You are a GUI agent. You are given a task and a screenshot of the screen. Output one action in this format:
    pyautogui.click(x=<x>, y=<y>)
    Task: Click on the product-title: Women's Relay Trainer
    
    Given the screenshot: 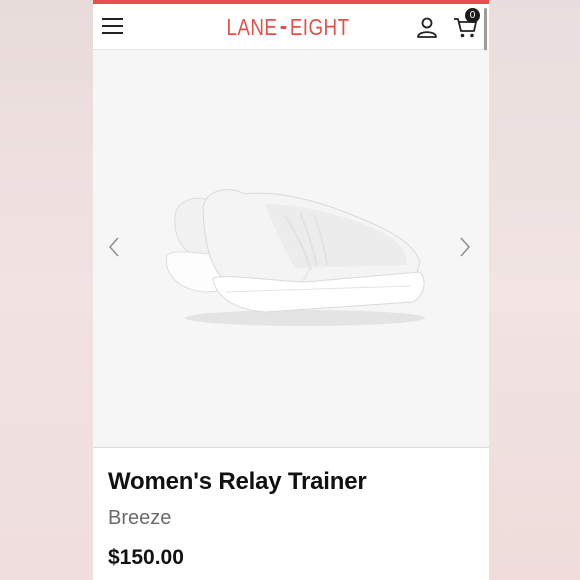 What is the action you would take?
    pyautogui.click(x=237, y=481)
    